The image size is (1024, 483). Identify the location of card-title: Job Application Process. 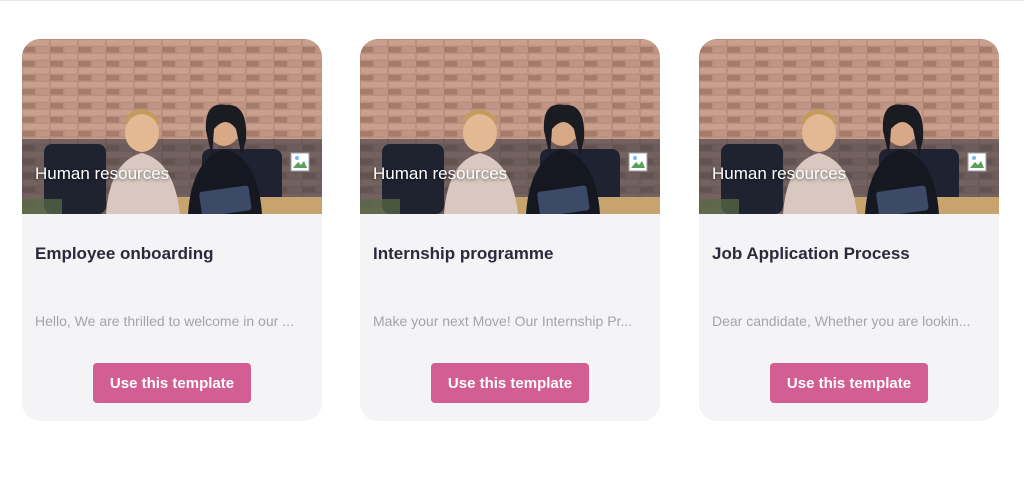
(811, 253).